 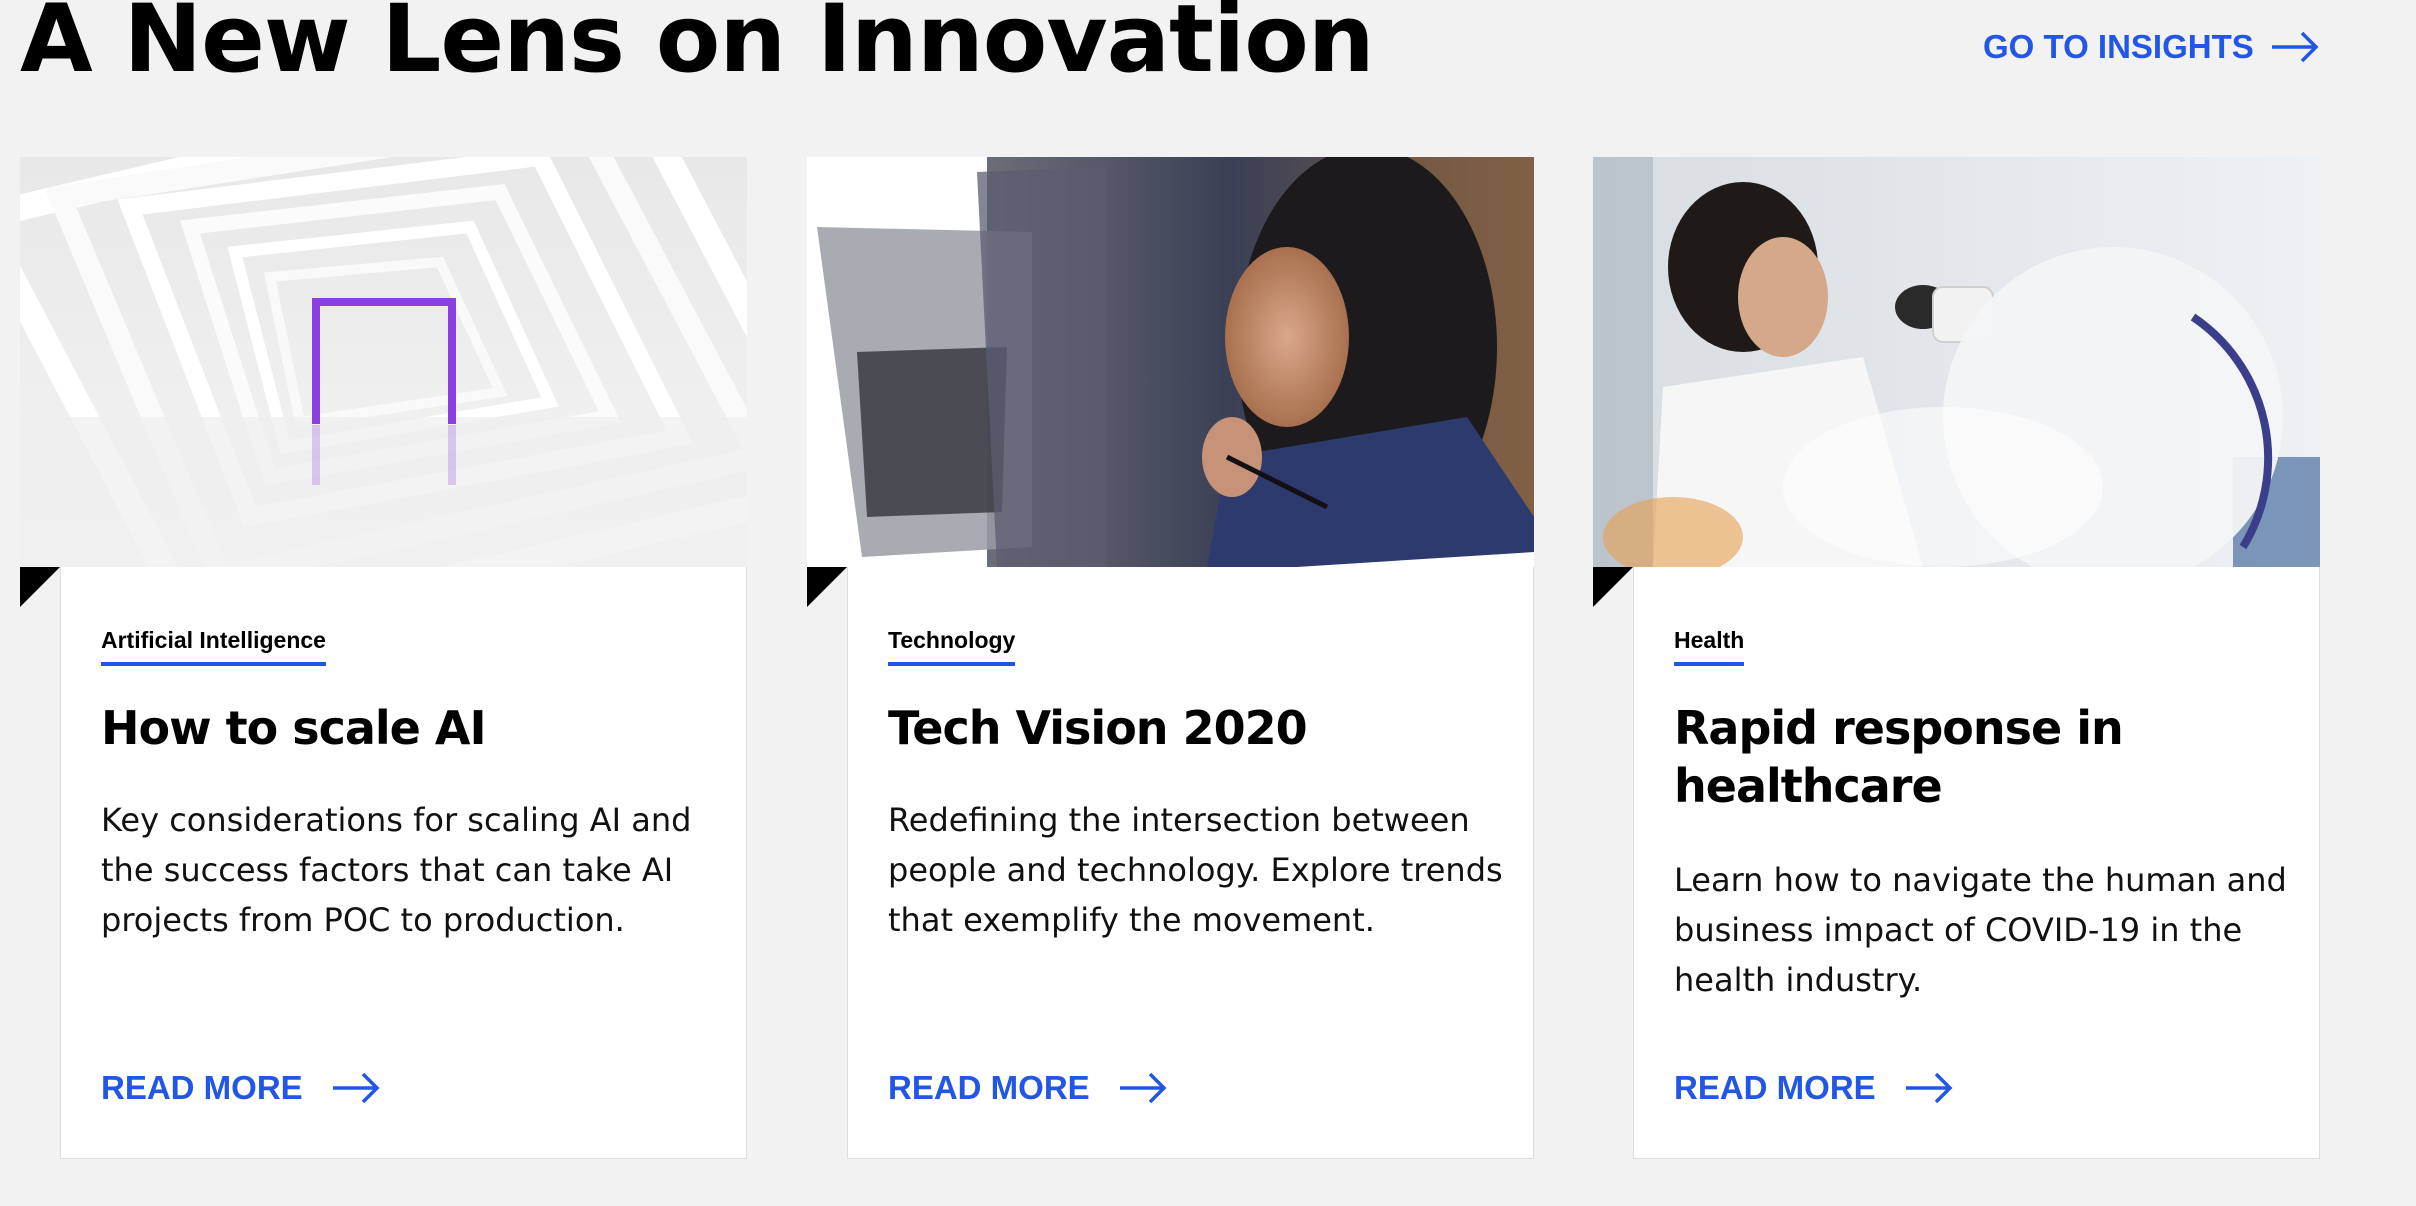 What do you see at coordinates (1188, 728) in the screenshot?
I see `card-title: Tech Vision 2020` at bounding box center [1188, 728].